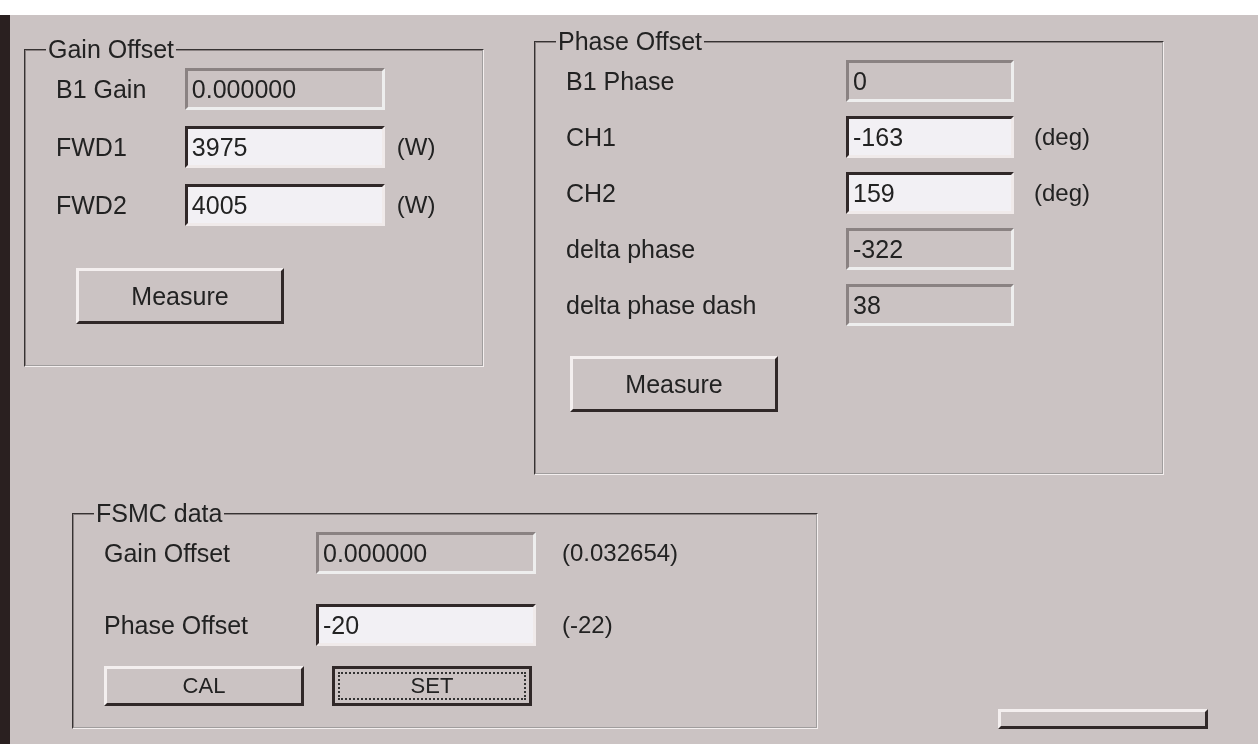  Describe the element at coordinates (284, 147) in the screenshot. I see `input-field: 3975` at that location.